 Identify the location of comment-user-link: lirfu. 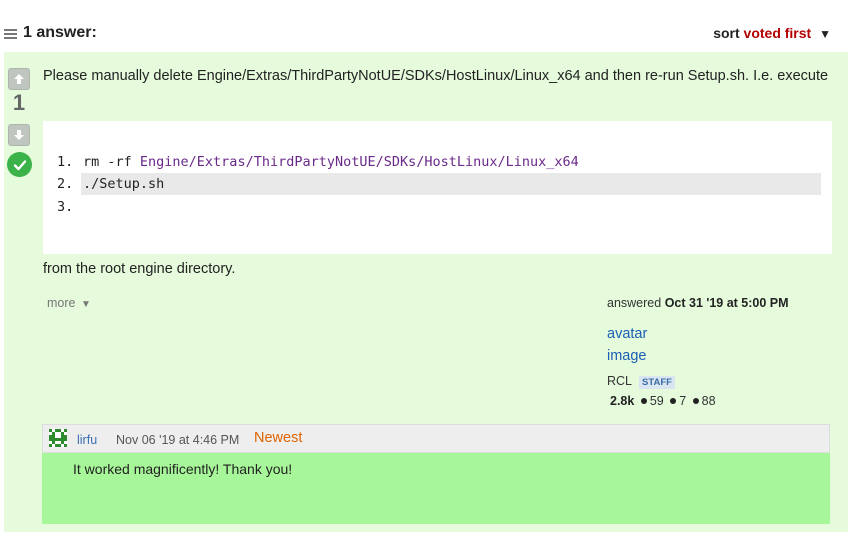
(87, 440).